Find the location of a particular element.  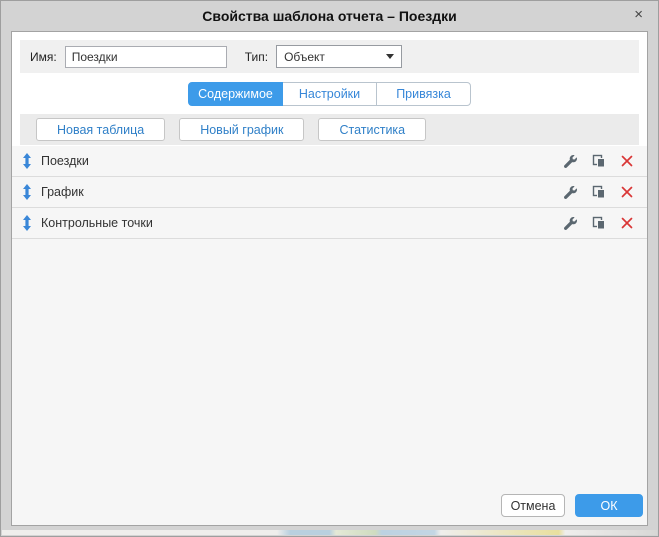

cancel-button: Отмена is located at coordinates (533, 505).